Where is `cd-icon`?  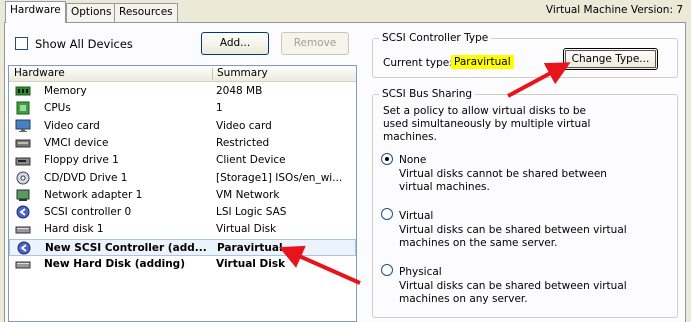 cd-icon is located at coordinates (23, 178).